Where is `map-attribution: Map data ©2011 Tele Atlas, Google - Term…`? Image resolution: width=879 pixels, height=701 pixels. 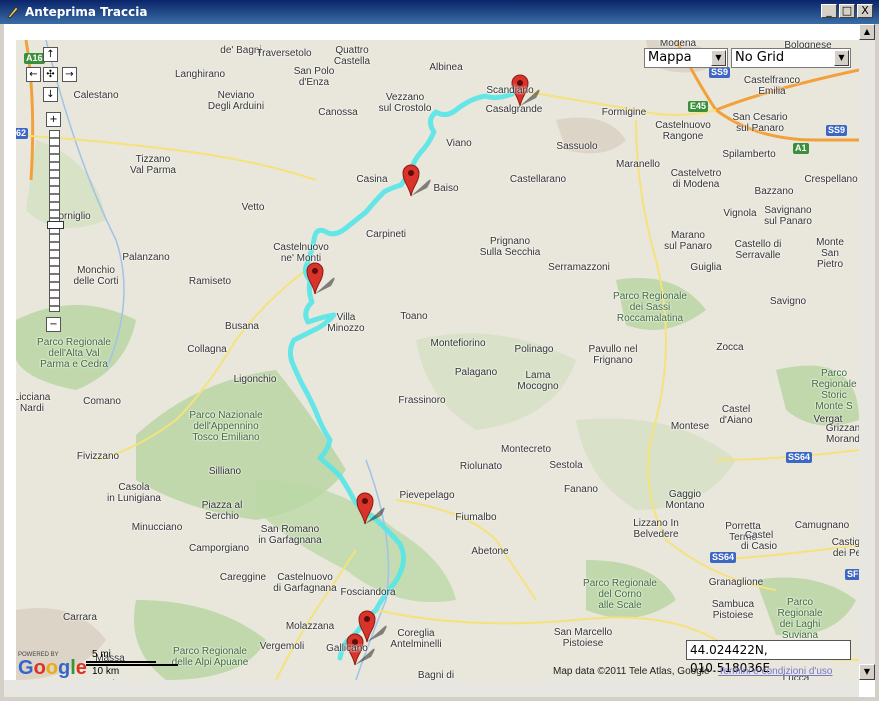
map-attribution: Map data ©2011 Tele Atlas, Google - Term… is located at coordinates (692, 671).